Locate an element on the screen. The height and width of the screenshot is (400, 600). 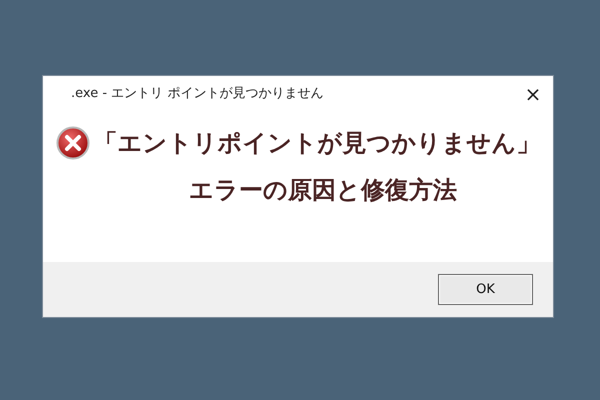
ok-button: OK is located at coordinates (485, 289).